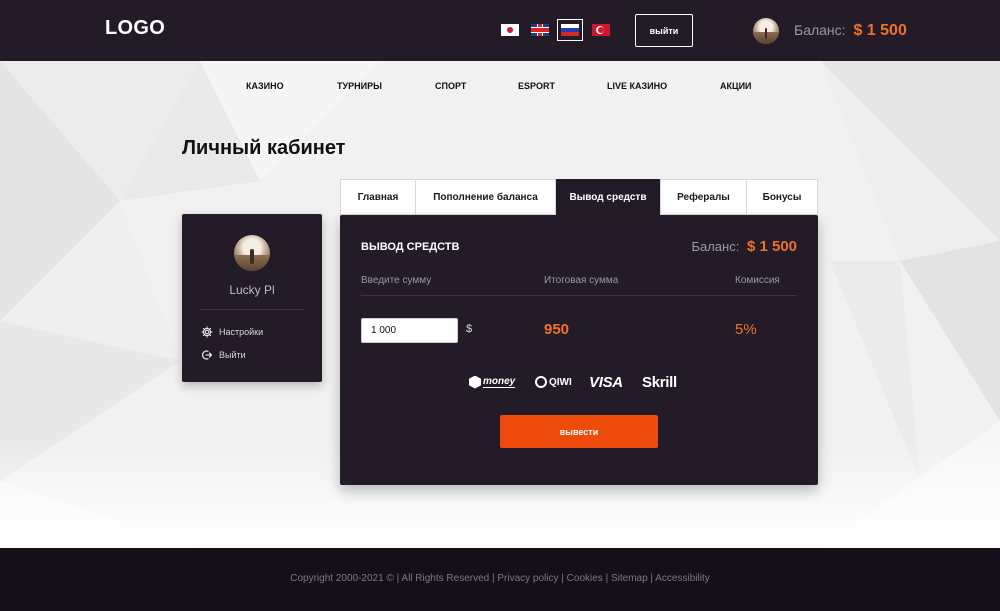 The image size is (1000, 611). Describe the element at coordinates (664, 30) in the screenshot. I see `header-logout-button: выйти` at that location.